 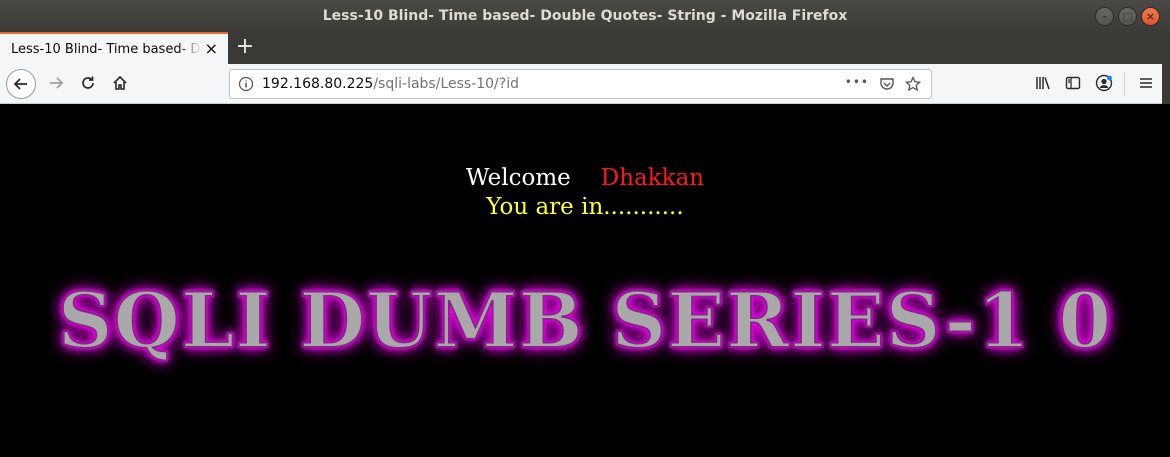 I want to click on account-button, so click(x=1104, y=85).